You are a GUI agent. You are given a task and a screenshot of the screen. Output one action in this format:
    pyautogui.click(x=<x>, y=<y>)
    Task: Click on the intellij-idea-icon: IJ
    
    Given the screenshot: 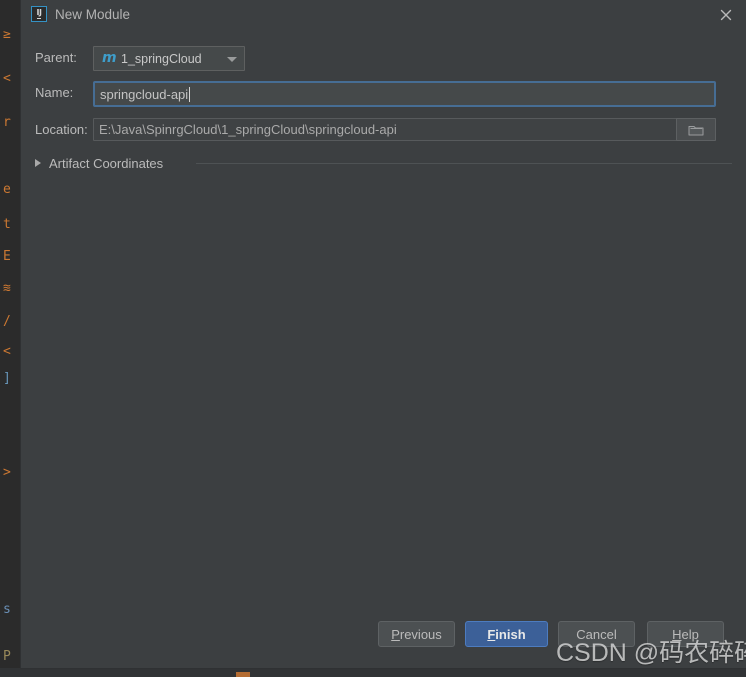 What is the action you would take?
    pyautogui.click(x=39, y=14)
    